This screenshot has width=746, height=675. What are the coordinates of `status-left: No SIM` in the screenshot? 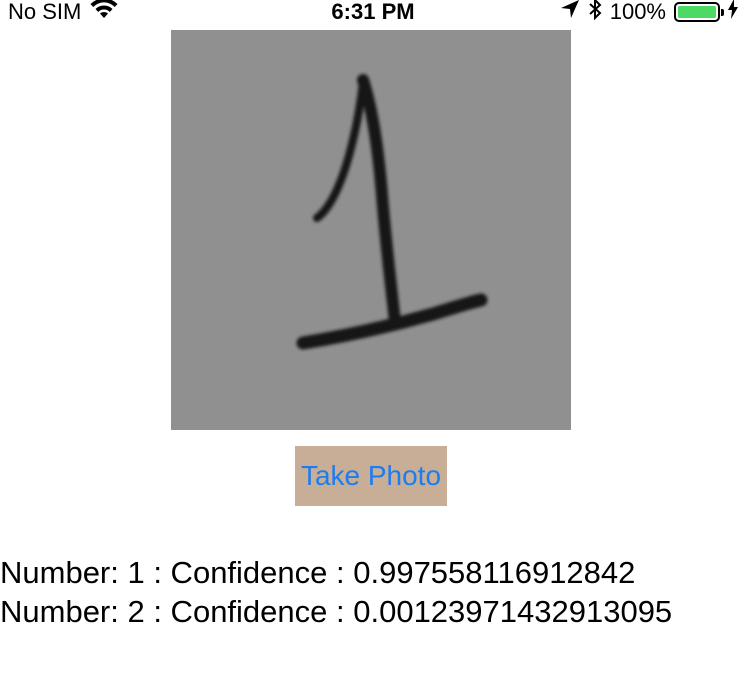 It's located at (63, 12).